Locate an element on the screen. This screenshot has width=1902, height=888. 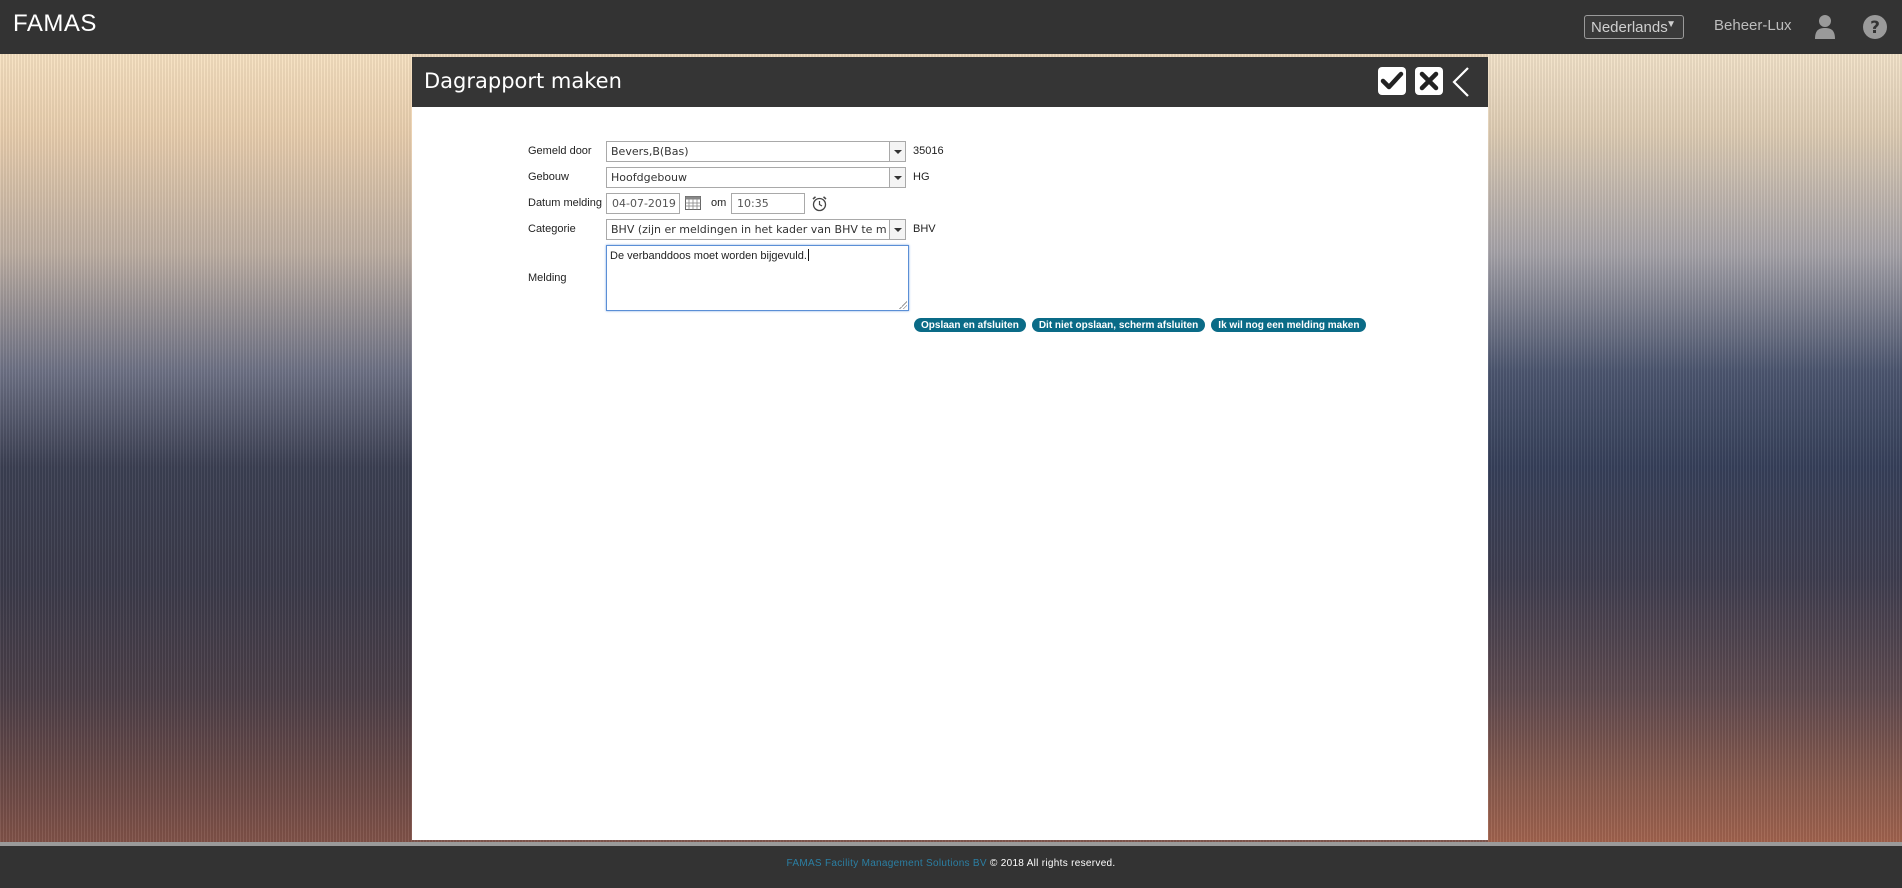
calendar-icon is located at coordinates (693, 203).